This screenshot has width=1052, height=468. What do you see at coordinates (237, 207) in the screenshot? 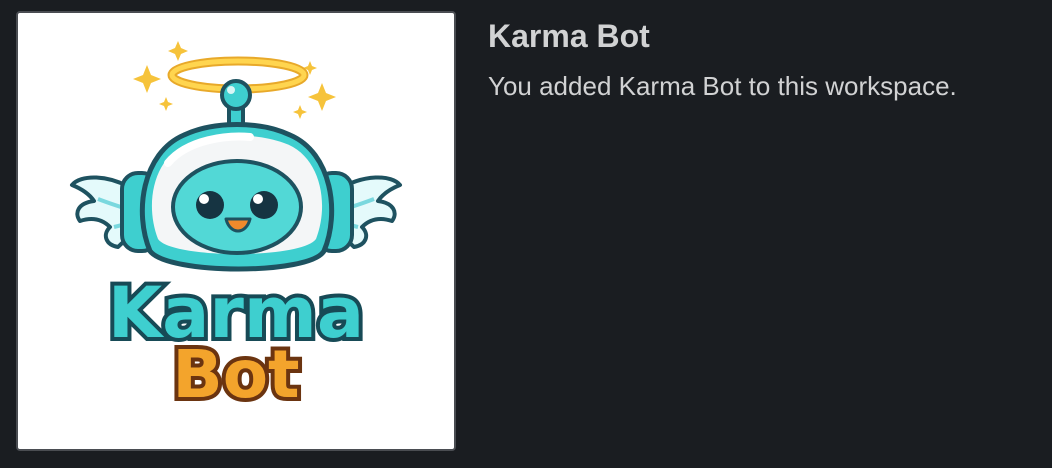
I see `face-screen` at bounding box center [237, 207].